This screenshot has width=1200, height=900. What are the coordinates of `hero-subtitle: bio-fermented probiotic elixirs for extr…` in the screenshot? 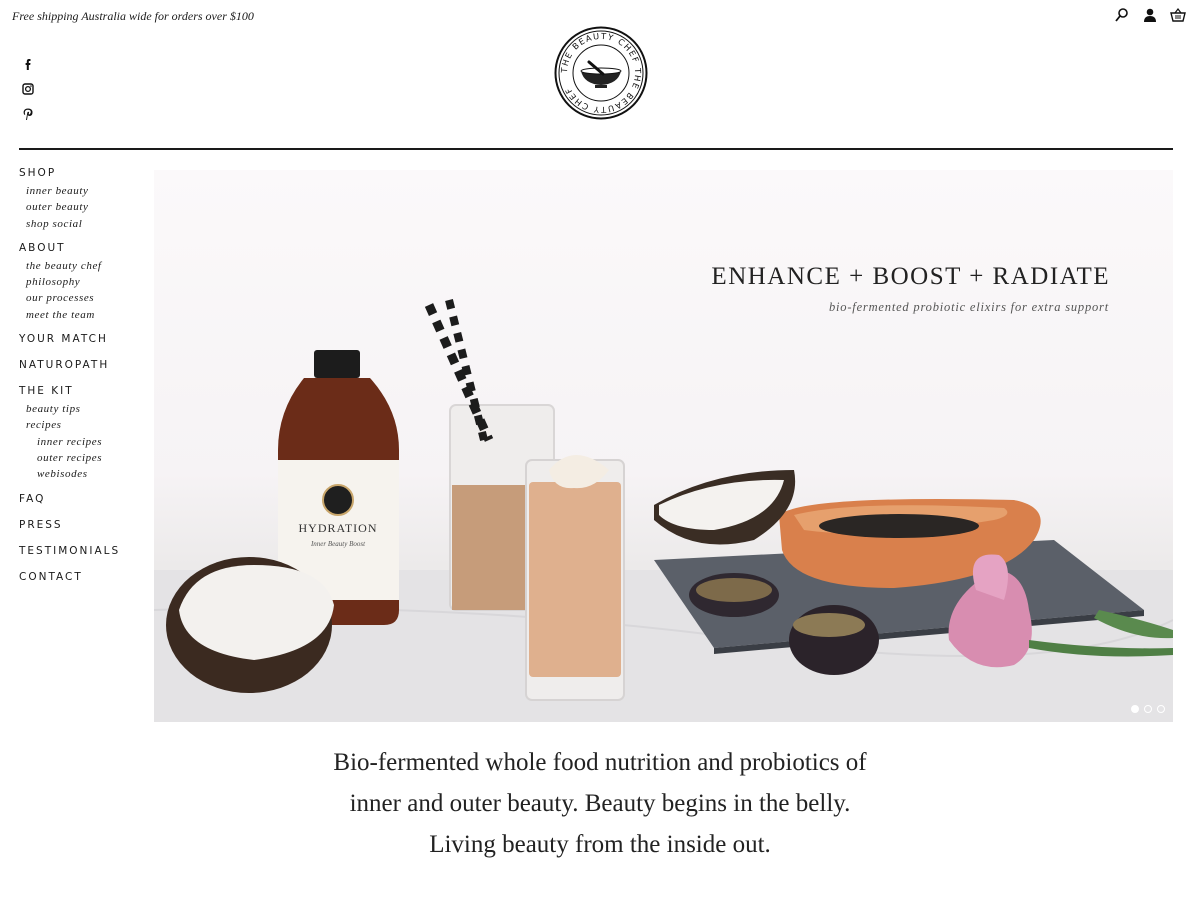 It's located at (968, 307).